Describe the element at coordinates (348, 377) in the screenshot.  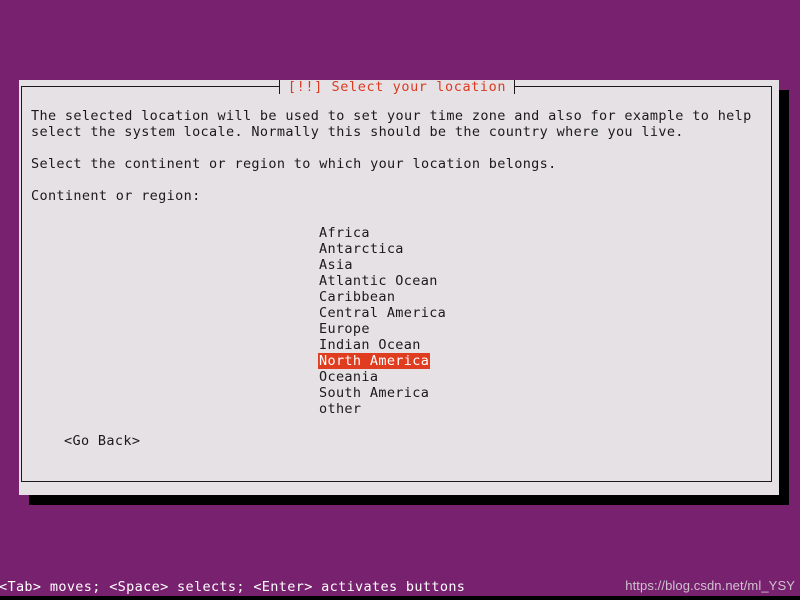
I see `region-option-oceania: Oceania` at that location.